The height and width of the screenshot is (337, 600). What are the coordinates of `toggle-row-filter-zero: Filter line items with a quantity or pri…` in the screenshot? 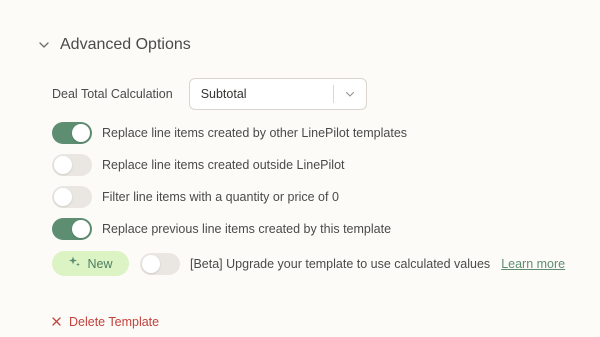 It's located at (195, 197).